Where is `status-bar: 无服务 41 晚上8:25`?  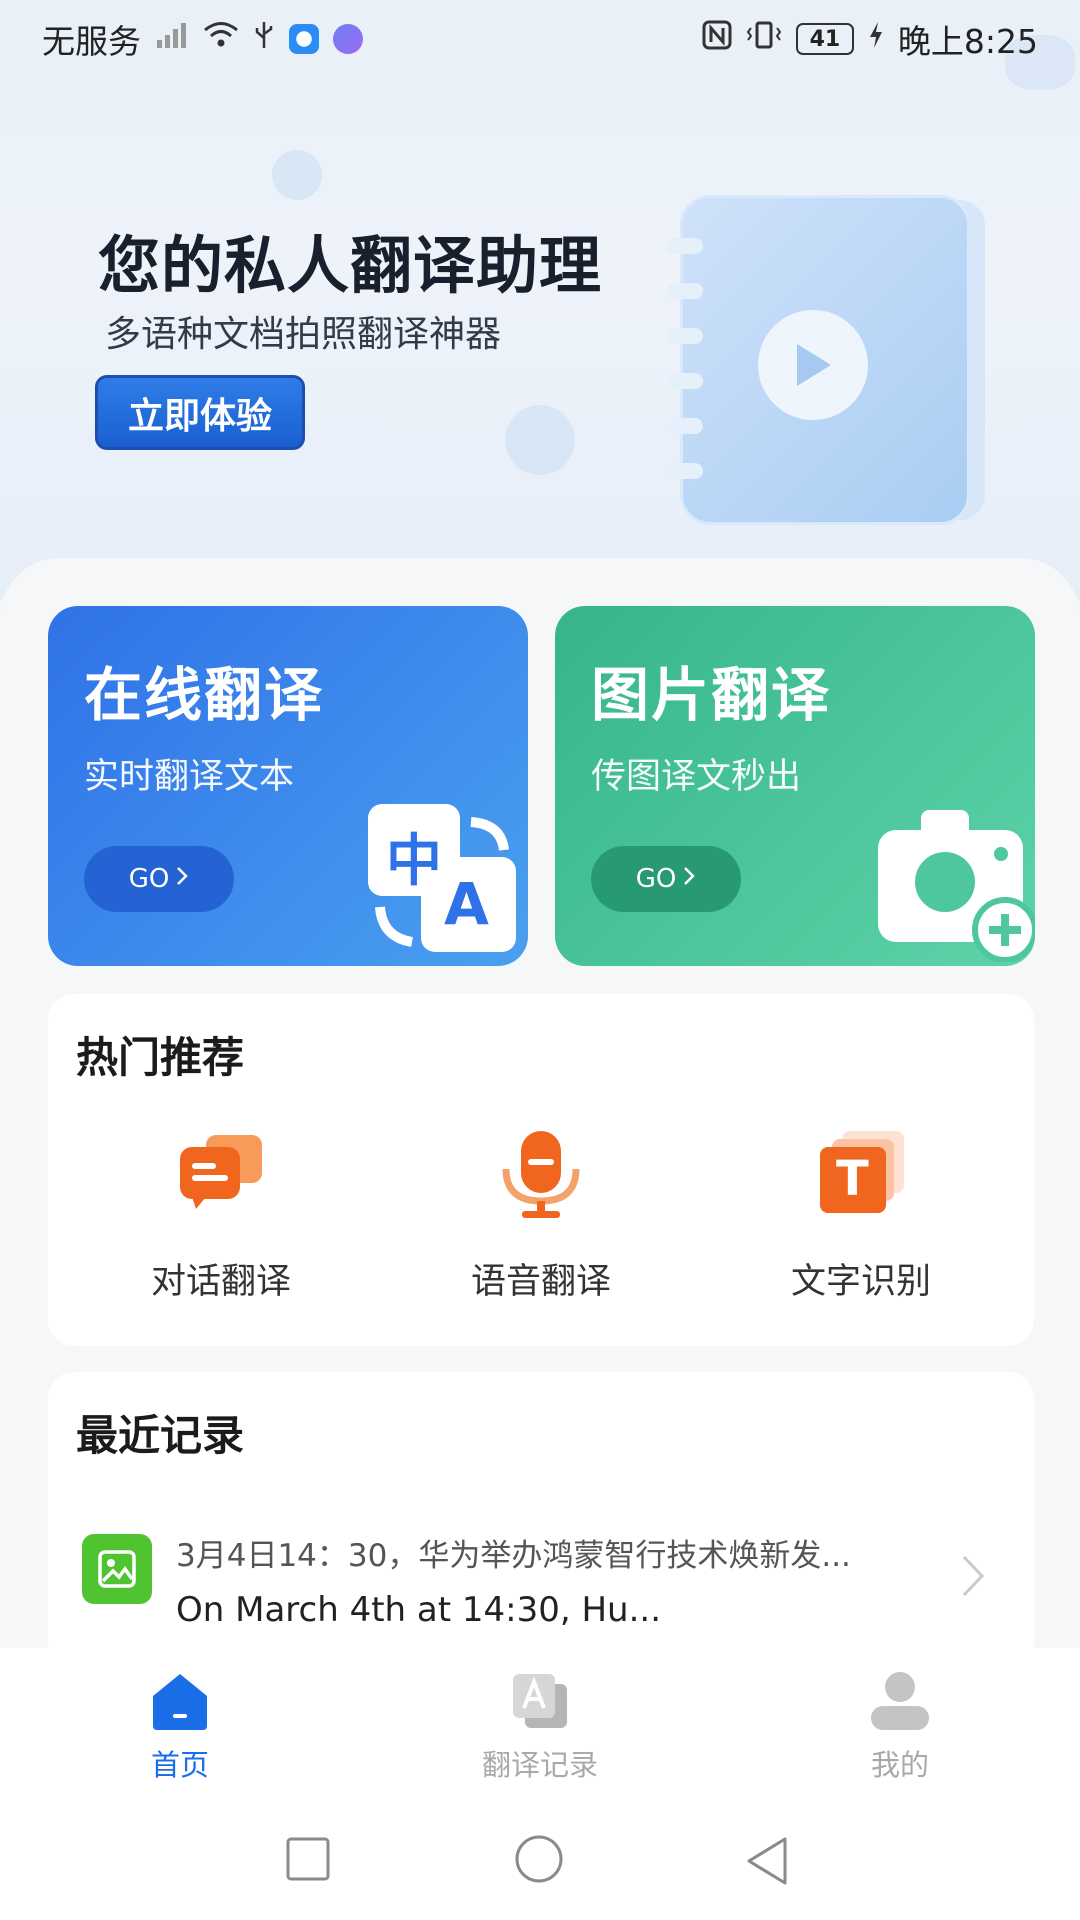 status-bar: 无服务 41 晚上8:25 is located at coordinates (540, 39).